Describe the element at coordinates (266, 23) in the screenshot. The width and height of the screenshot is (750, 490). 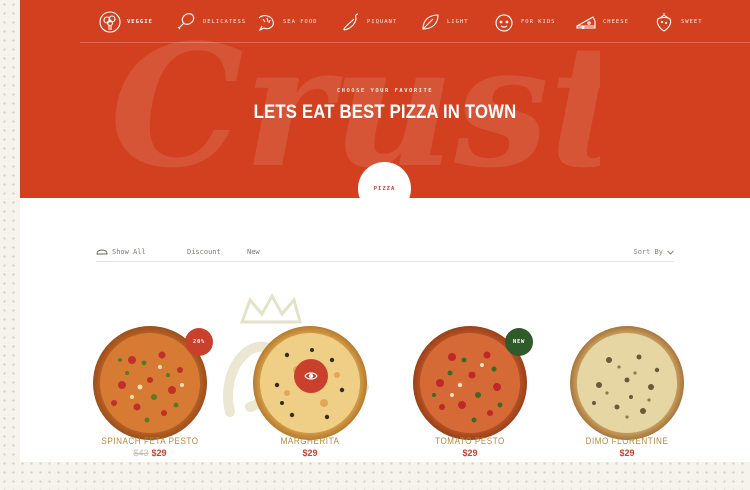
I see `shrimp-icon` at that location.